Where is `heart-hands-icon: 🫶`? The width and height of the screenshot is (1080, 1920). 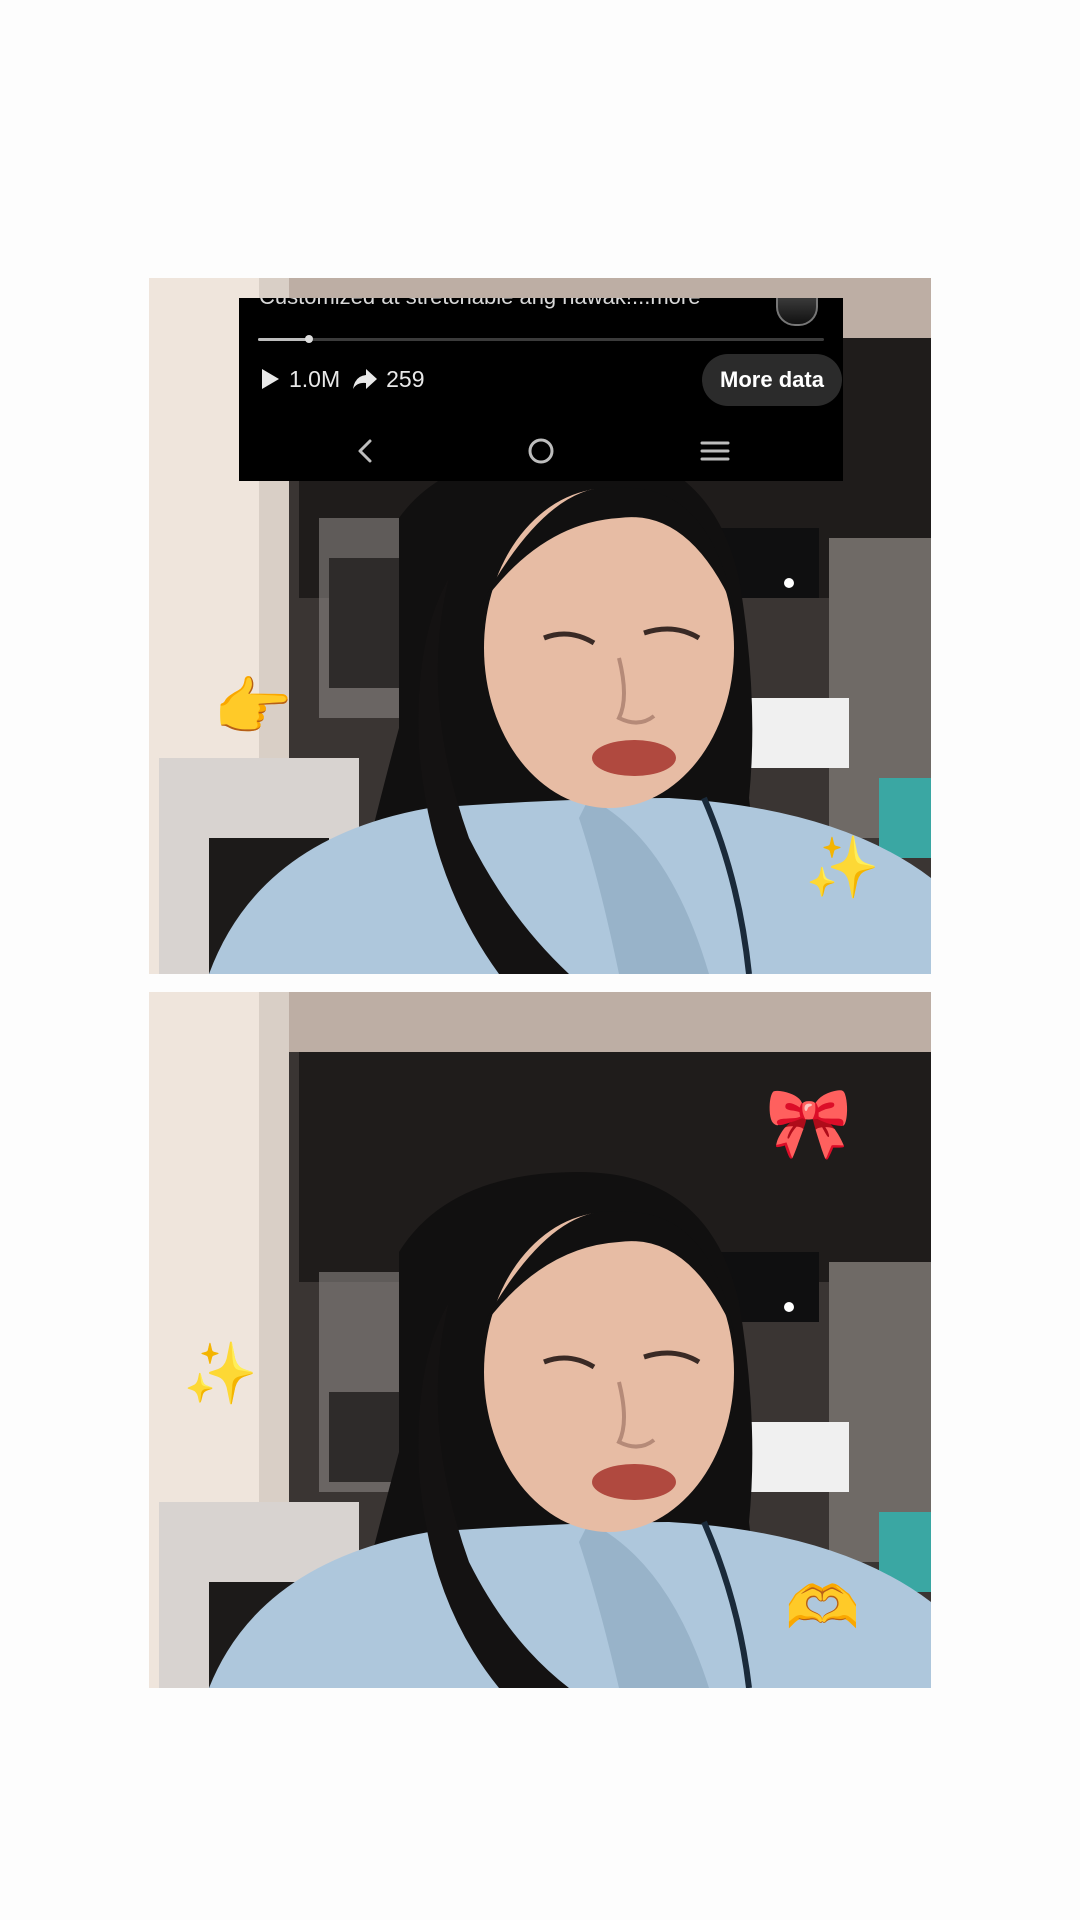 heart-hands-icon: 🫶 is located at coordinates (822, 1608).